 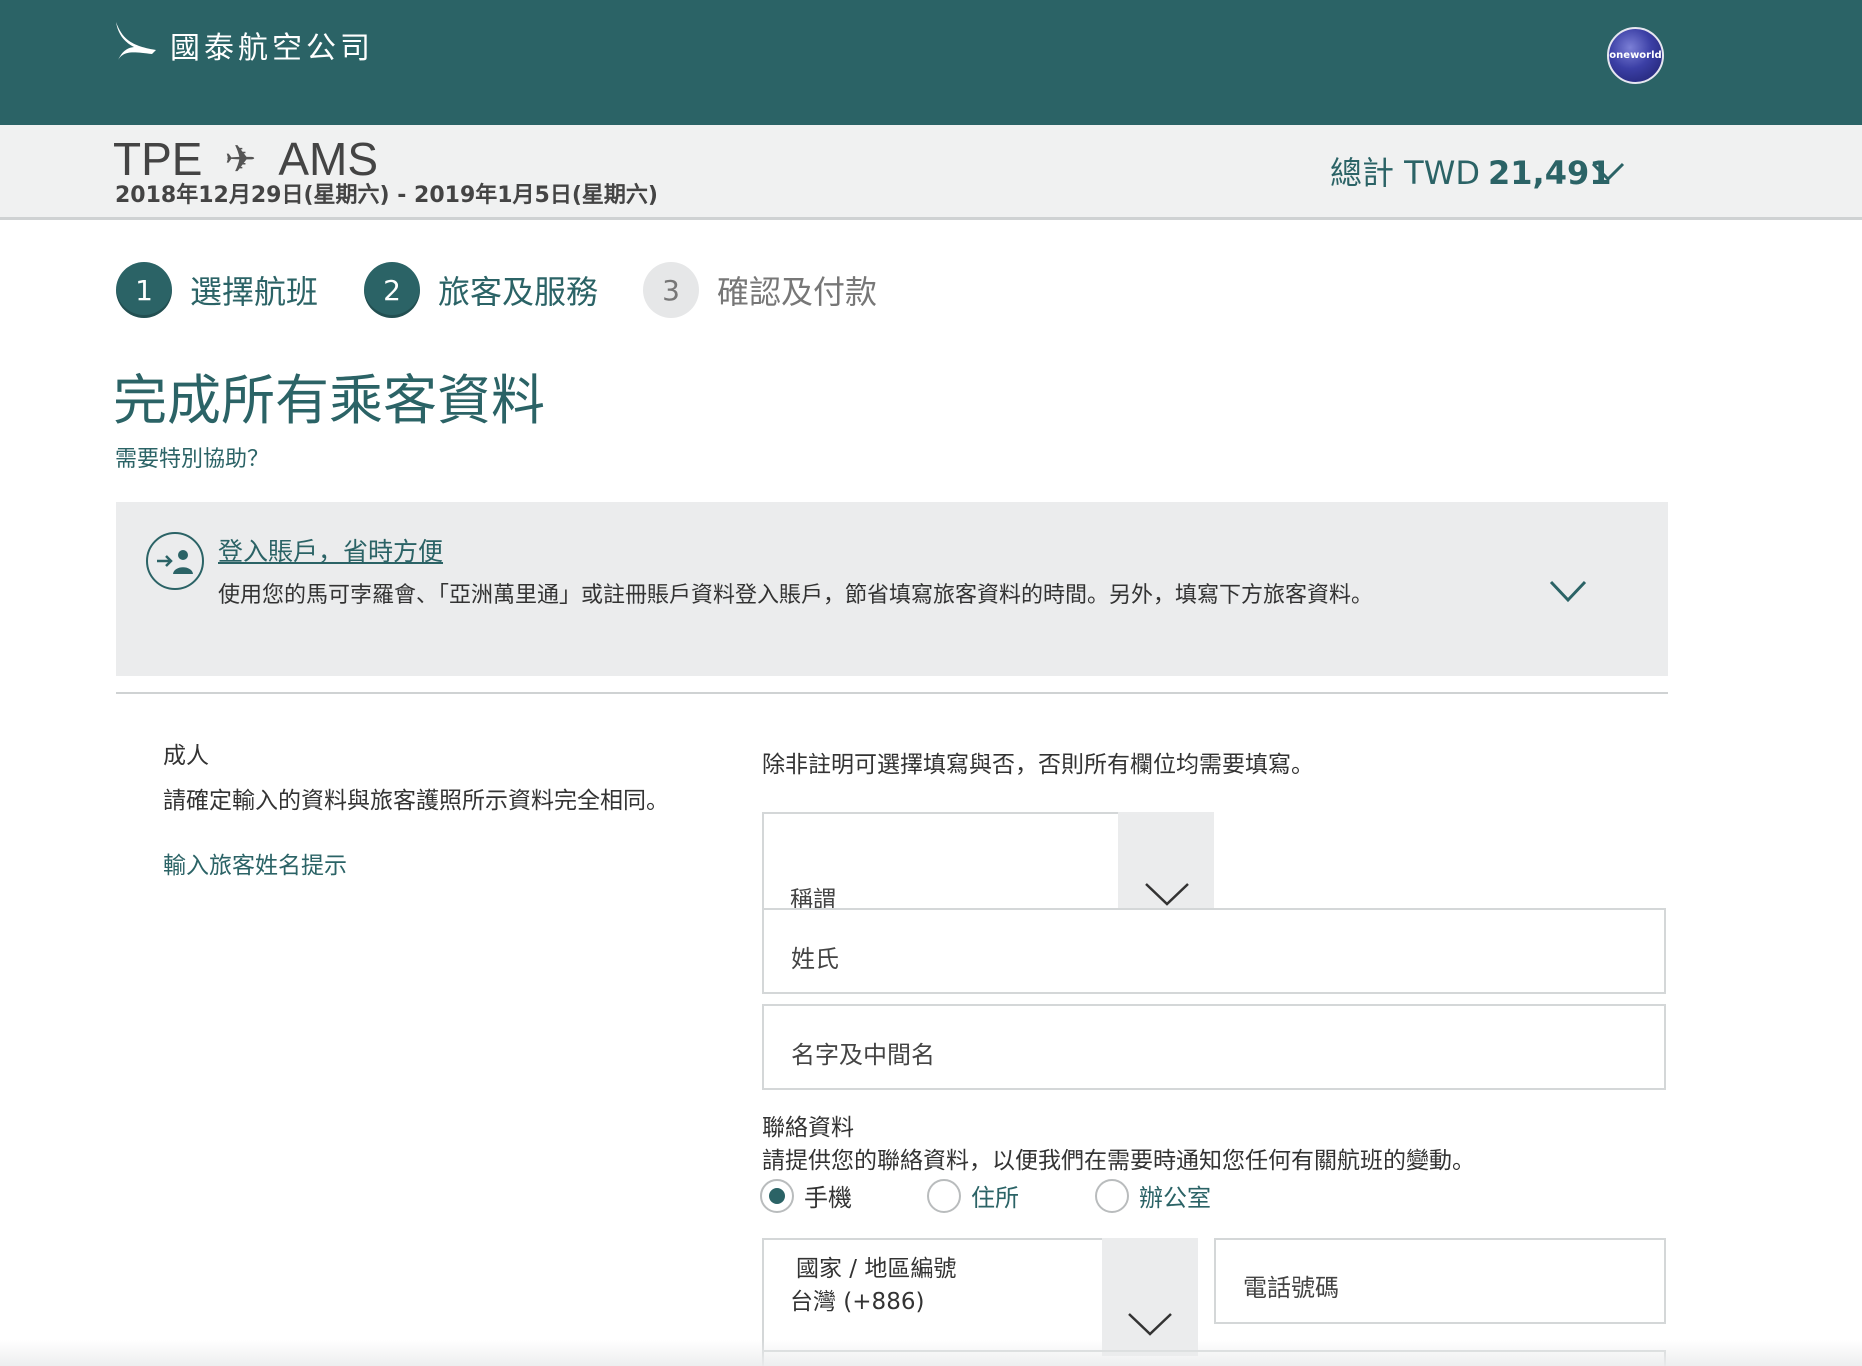 I want to click on login-link: 登入賬戶，省時方便, so click(x=330, y=550).